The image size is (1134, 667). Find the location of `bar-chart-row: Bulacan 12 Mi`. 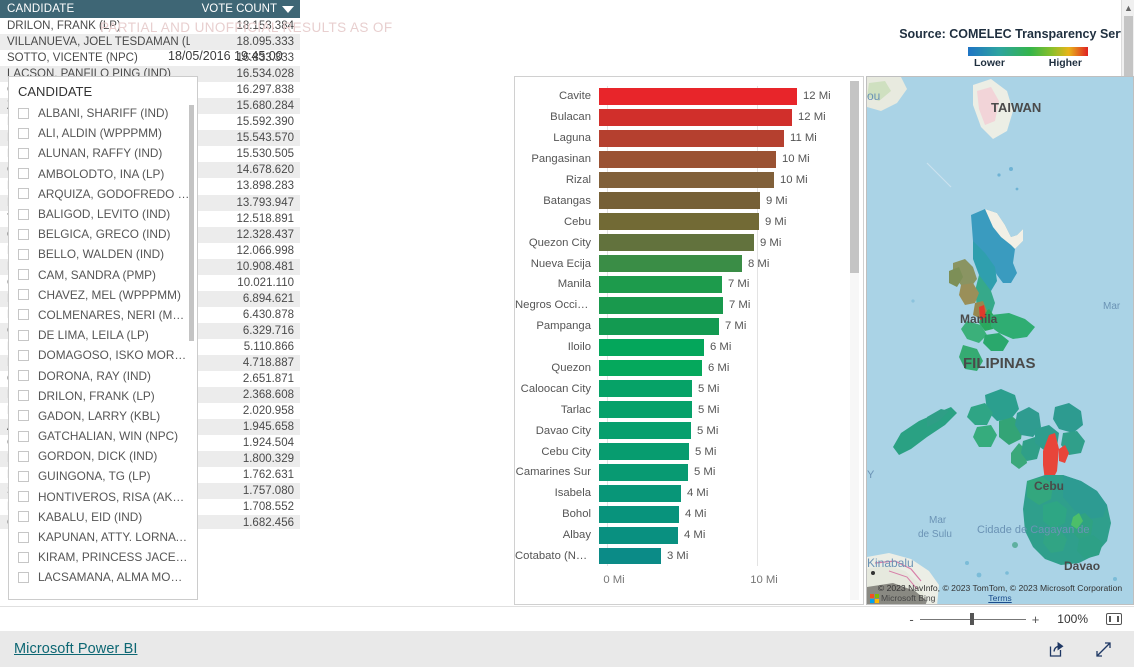

bar-chart-row: Bulacan 12 Mi is located at coordinates (677, 117).